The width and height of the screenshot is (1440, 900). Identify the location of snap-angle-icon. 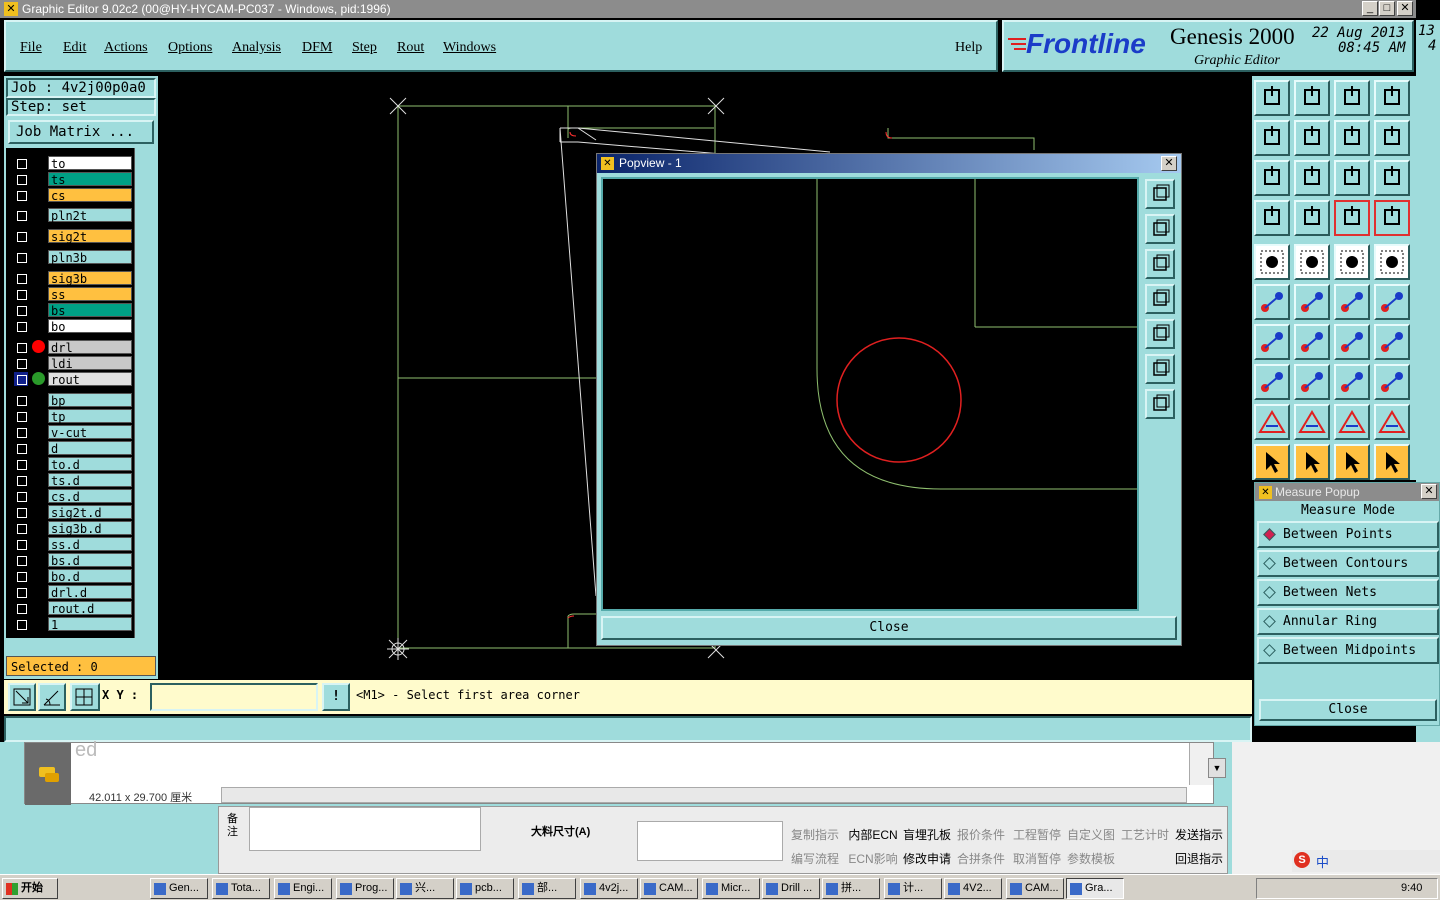
(52, 697).